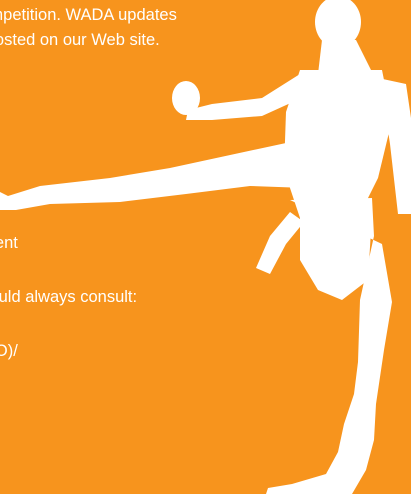 The width and height of the screenshot is (411, 494). What do you see at coordinates (336, 255) in the screenshot?
I see `thigh-shape` at bounding box center [336, 255].